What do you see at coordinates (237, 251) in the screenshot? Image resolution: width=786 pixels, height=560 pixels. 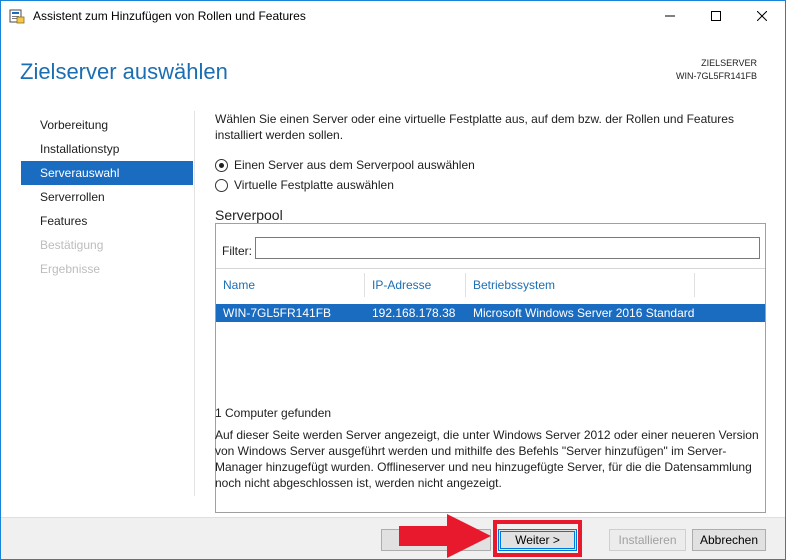 I see `filter-label: Filter:` at bounding box center [237, 251].